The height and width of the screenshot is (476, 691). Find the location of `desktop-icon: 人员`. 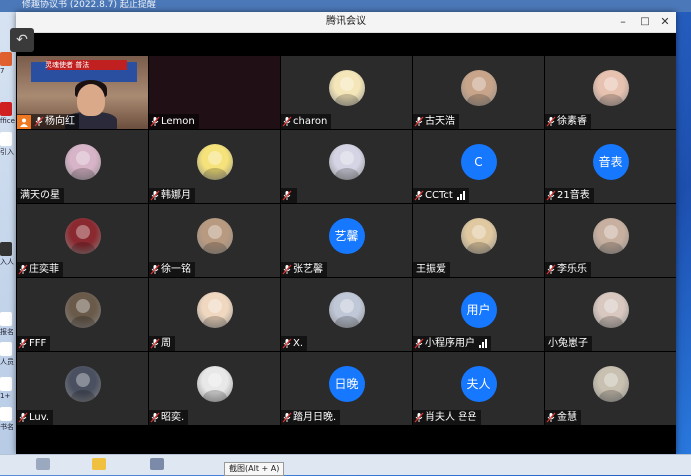

desktop-icon: 人员 is located at coordinates (8, 354).